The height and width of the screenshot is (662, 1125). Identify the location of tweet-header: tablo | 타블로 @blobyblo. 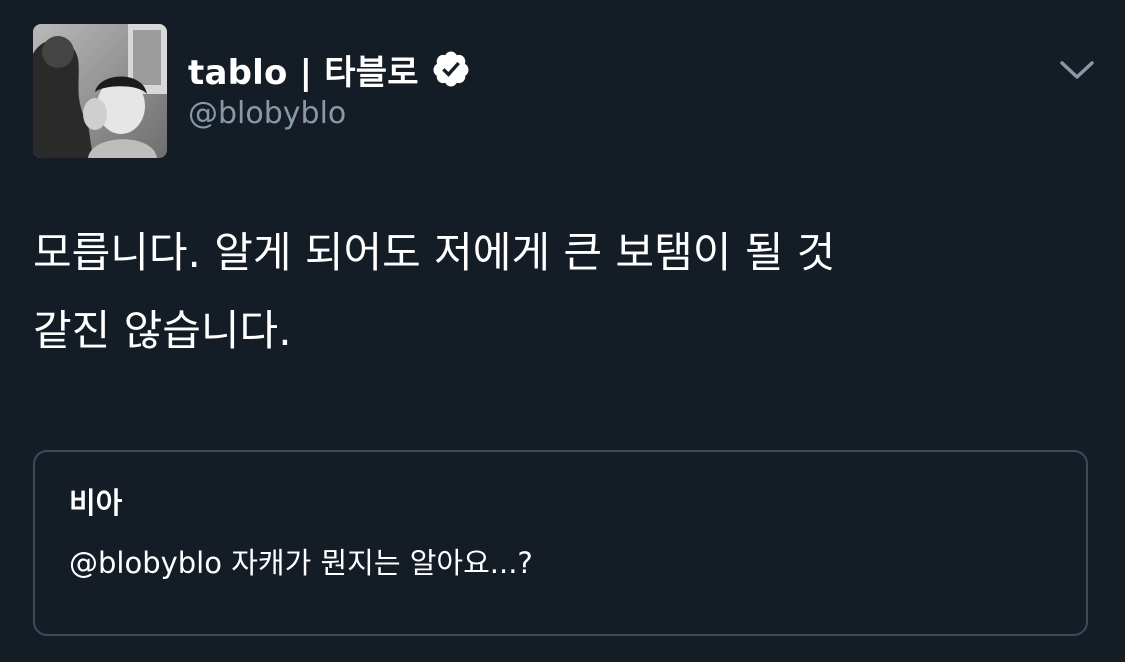
(329, 88).